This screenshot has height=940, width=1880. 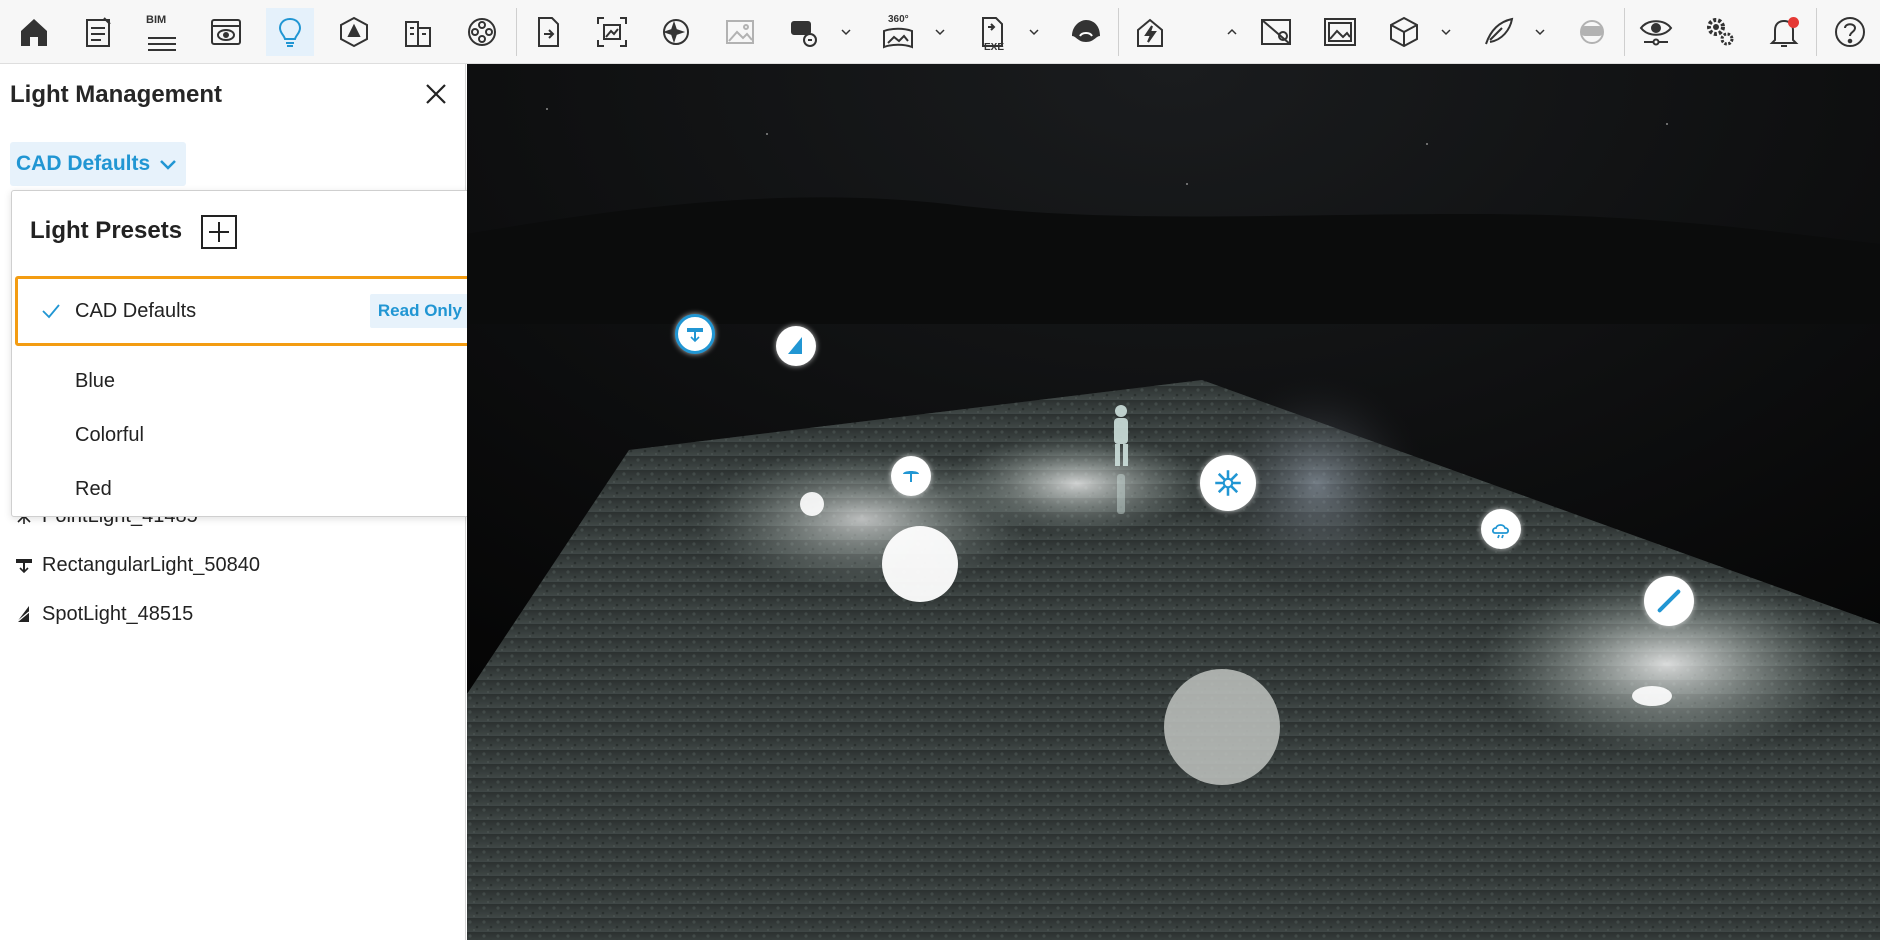 I want to click on lightbulb-icon, so click(x=290, y=32).